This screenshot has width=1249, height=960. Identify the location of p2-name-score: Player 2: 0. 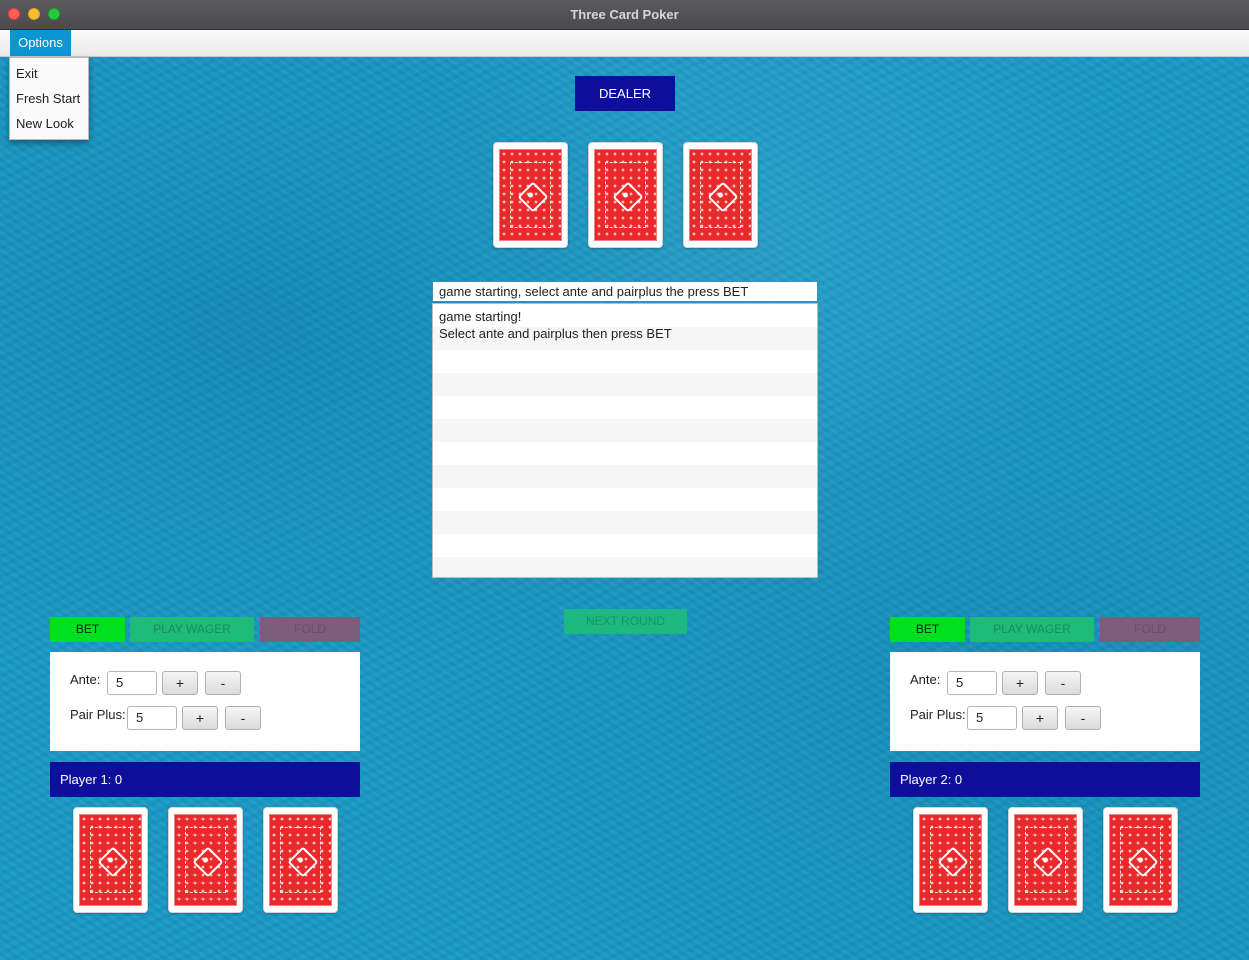
(1045, 779).